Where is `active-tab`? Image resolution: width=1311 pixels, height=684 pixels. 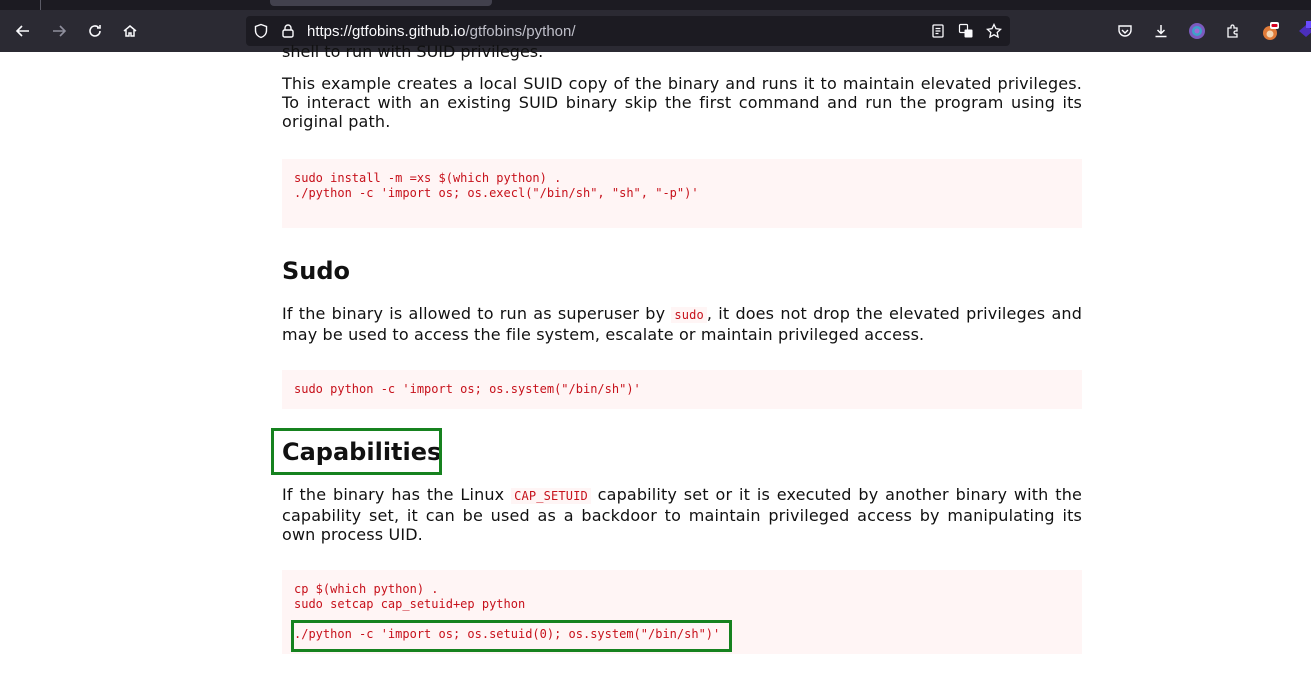
active-tab is located at coordinates (381, 3).